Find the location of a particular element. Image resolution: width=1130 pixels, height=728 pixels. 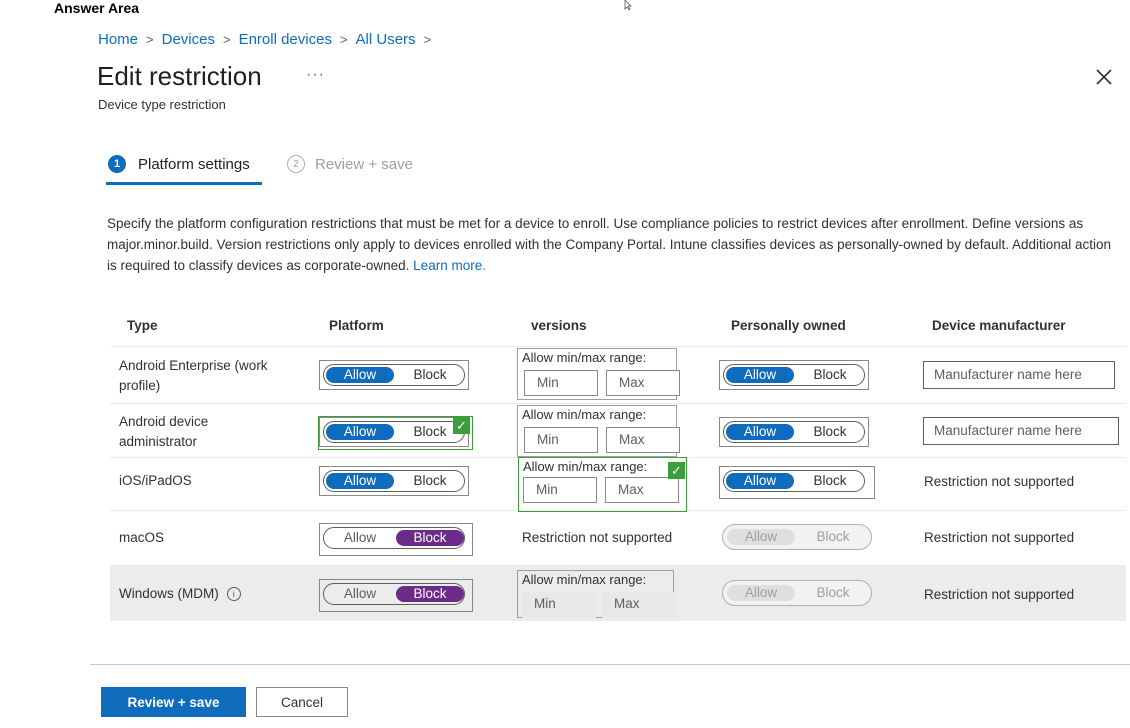

breadcrumb-devices: Devices is located at coordinates (188, 39).